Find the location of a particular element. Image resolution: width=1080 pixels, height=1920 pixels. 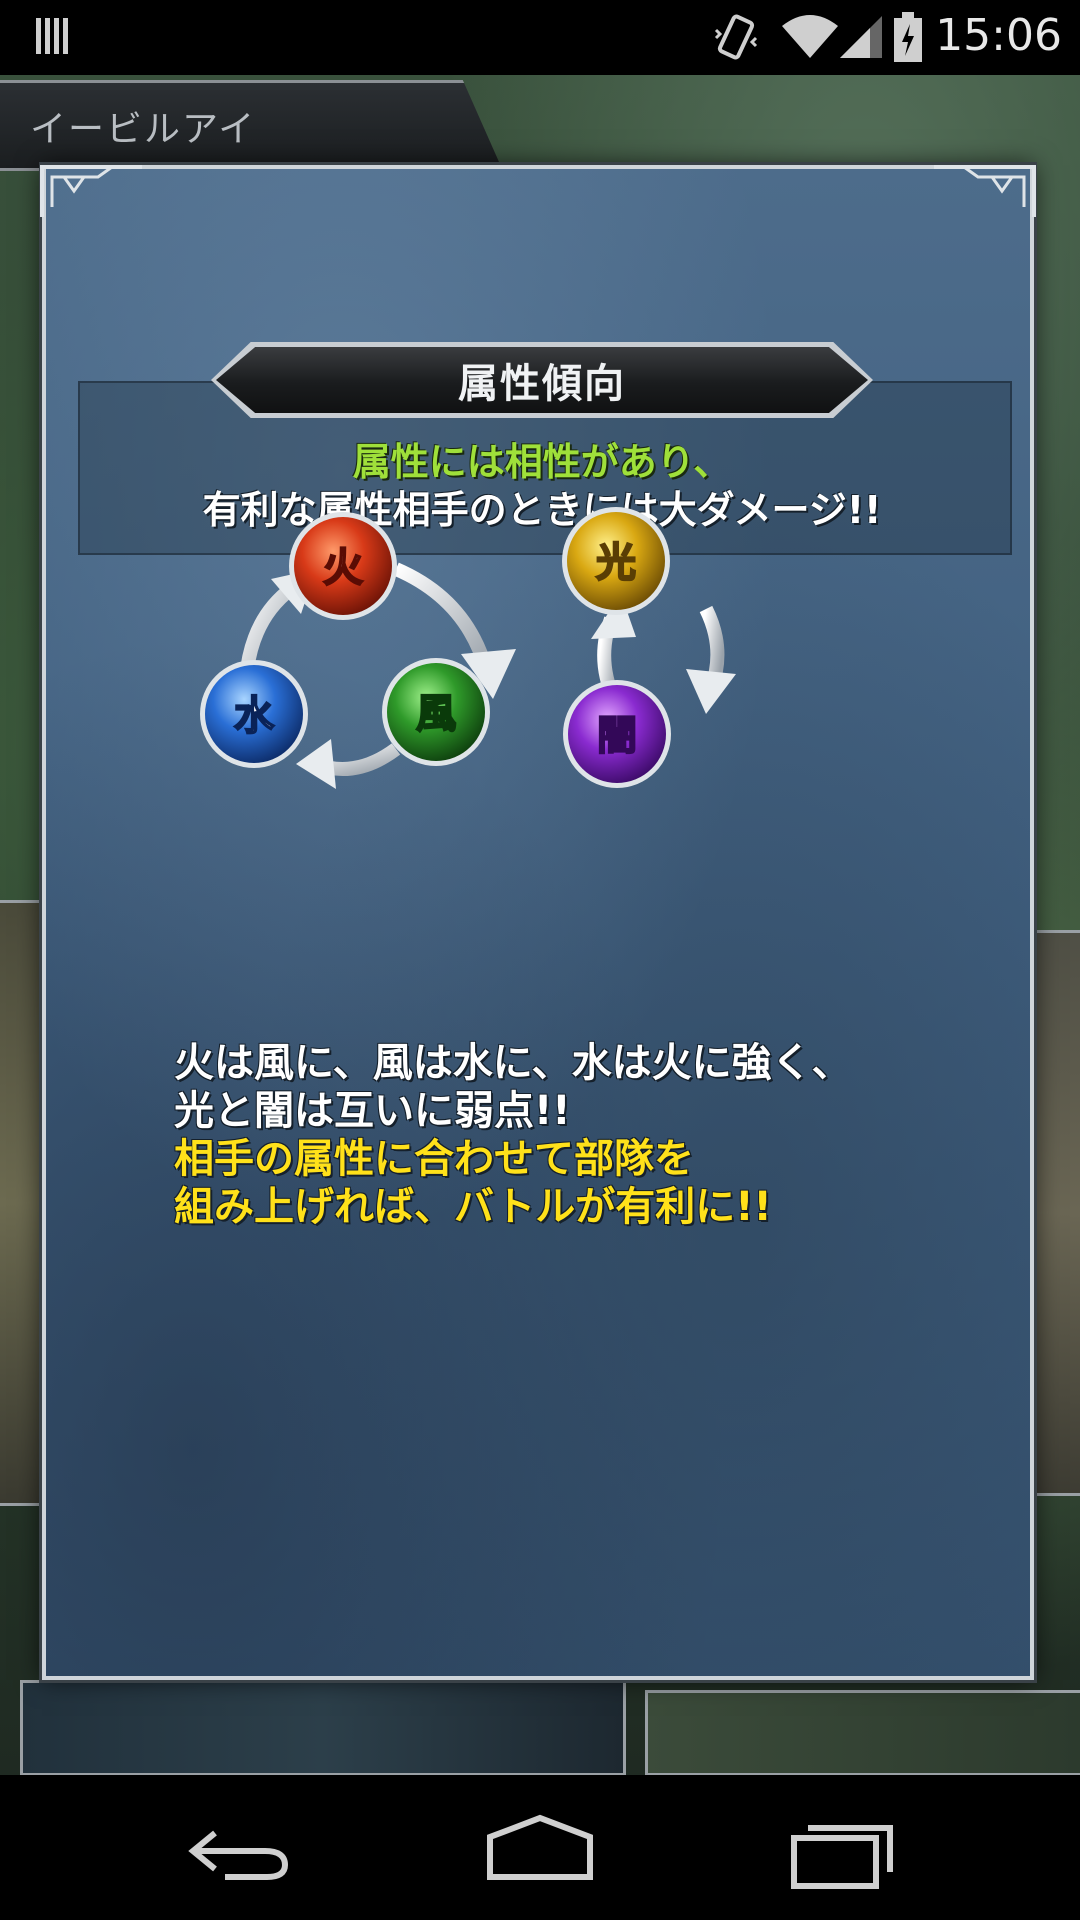

arrow-light-to-dark-head is located at coordinates (711, 691).